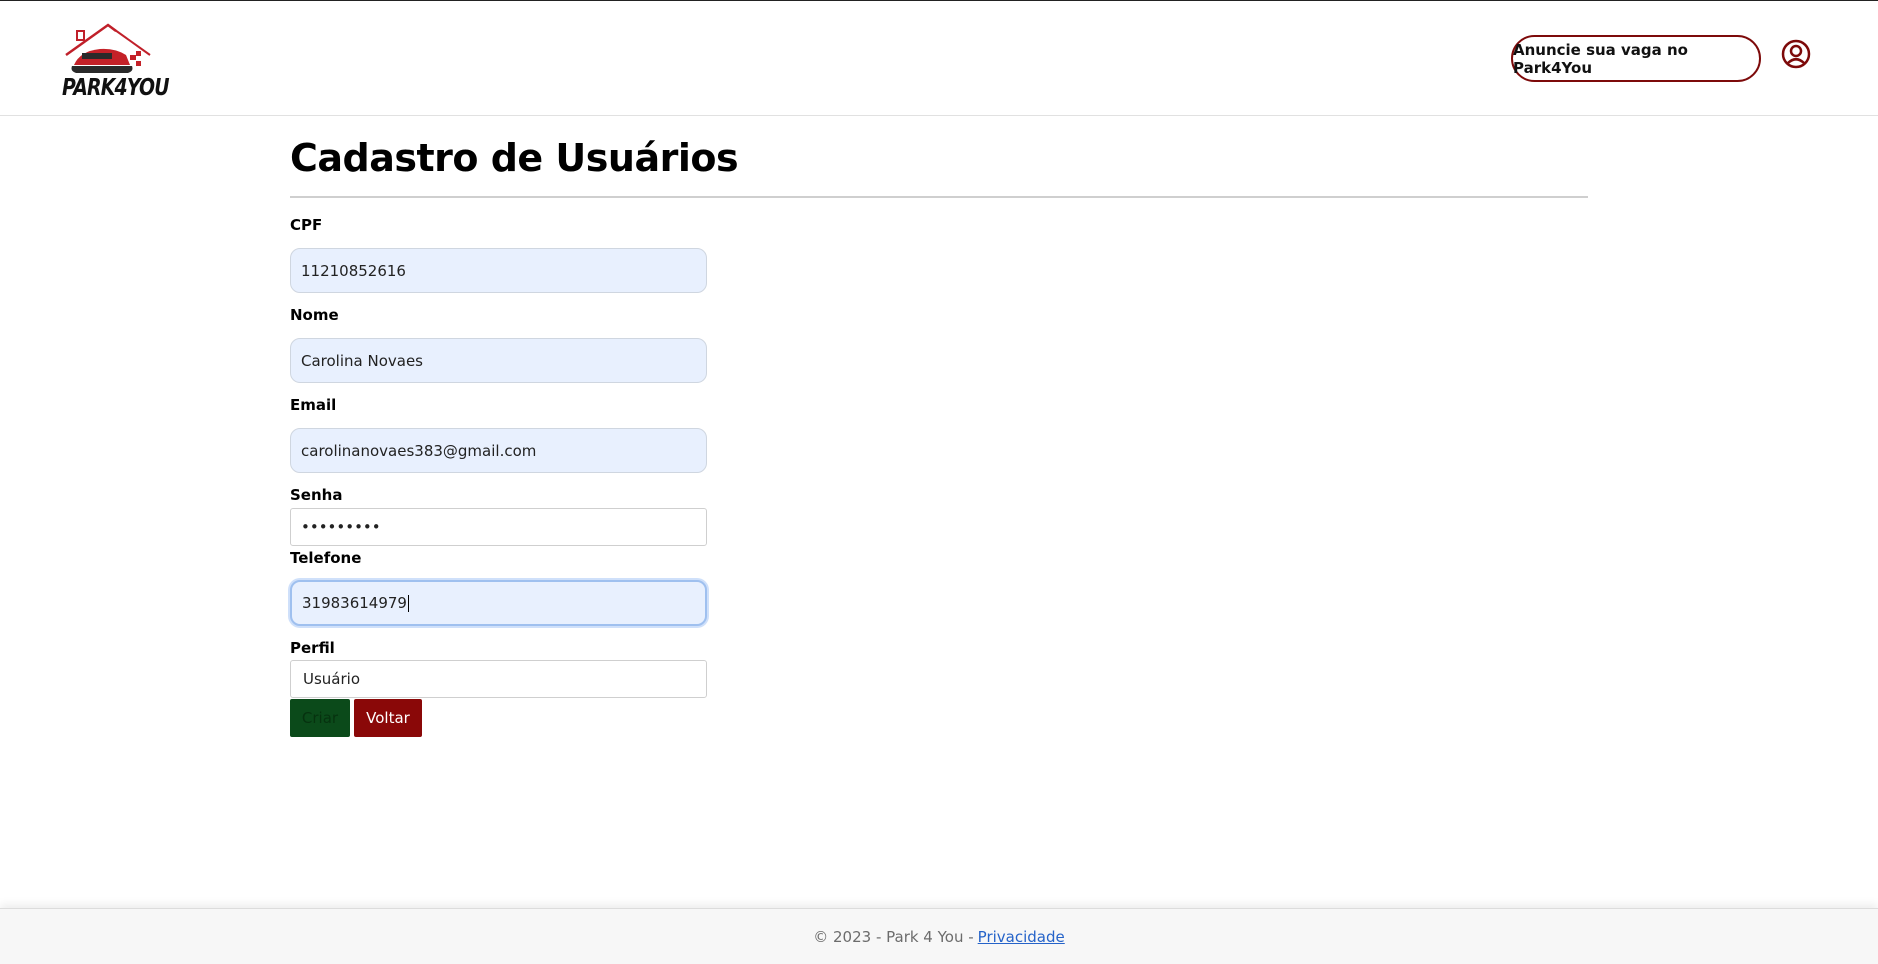 The height and width of the screenshot is (964, 1878). I want to click on senha-value: •••••••••, so click(341, 527).